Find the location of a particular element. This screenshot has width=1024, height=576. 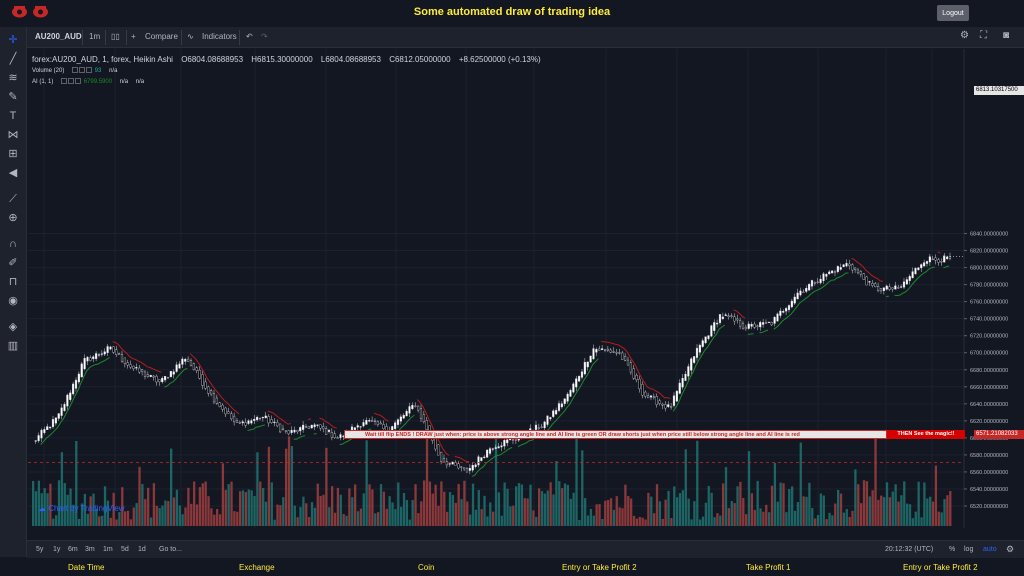

range-5d: 5d is located at coordinates (125, 549).